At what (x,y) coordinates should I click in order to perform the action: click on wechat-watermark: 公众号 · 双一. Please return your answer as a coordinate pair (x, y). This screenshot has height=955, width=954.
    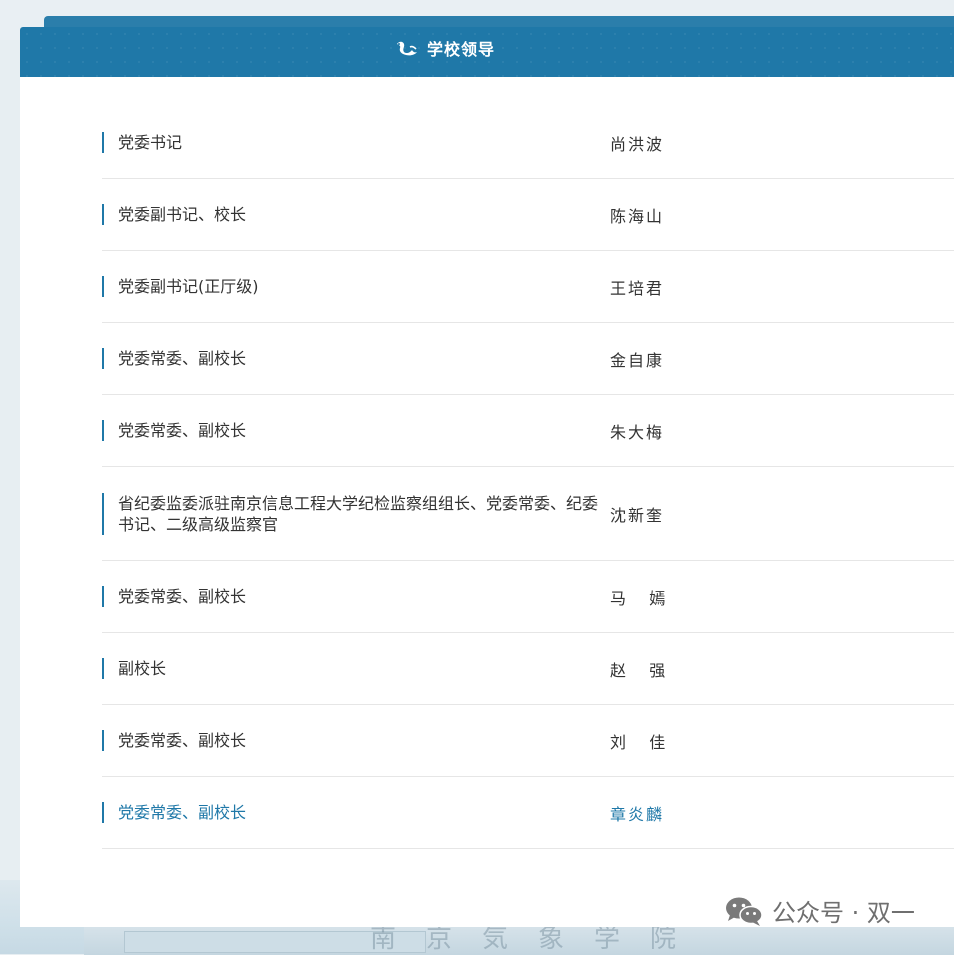
    Looking at the image, I should click on (819, 910).